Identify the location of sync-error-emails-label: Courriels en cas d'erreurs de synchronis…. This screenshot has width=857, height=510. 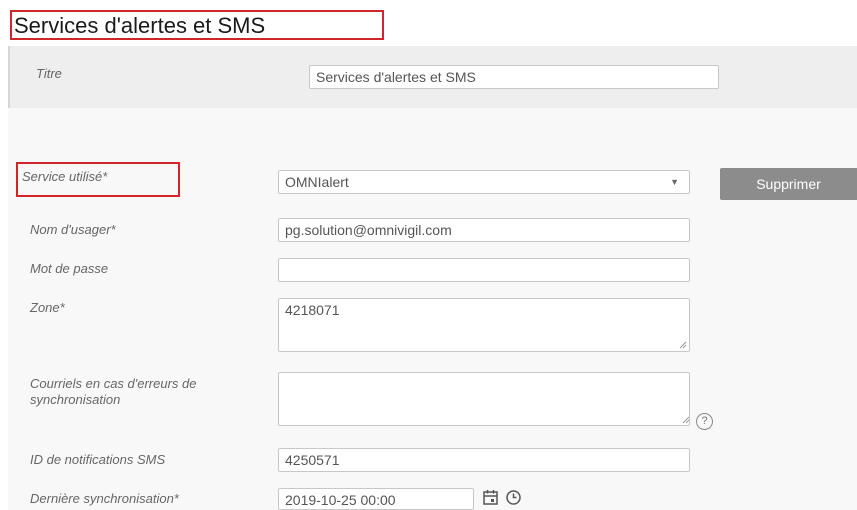
(113, 391).